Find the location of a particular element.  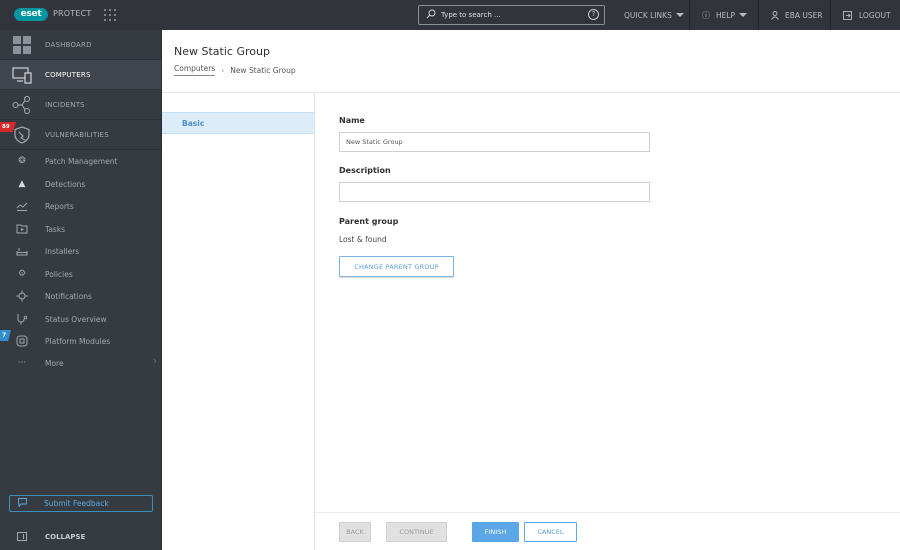

sidebar-item-incidents: INCIDENTS is located at coordinates (80, 105).